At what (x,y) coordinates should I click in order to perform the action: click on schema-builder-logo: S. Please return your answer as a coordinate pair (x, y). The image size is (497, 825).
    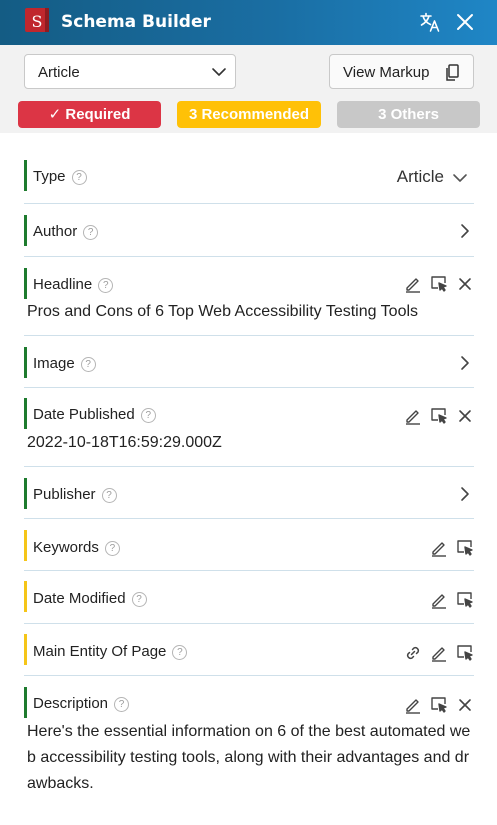
    Looking at the image, I should click on (37, 20).